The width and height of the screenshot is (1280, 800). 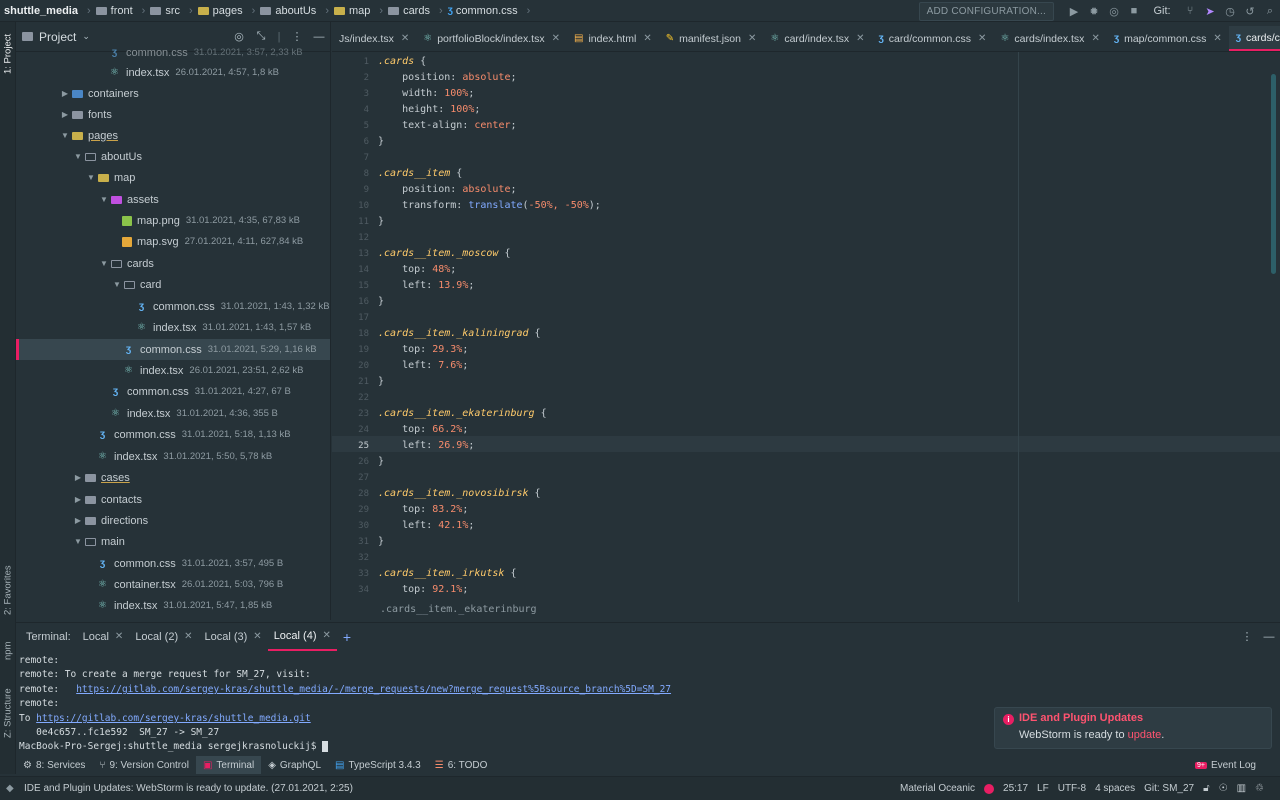 What do you see at coordinates (173, 477) in the screenshot?
I see `tree-folder: ▶ cases` at bounding box center [173, 477].